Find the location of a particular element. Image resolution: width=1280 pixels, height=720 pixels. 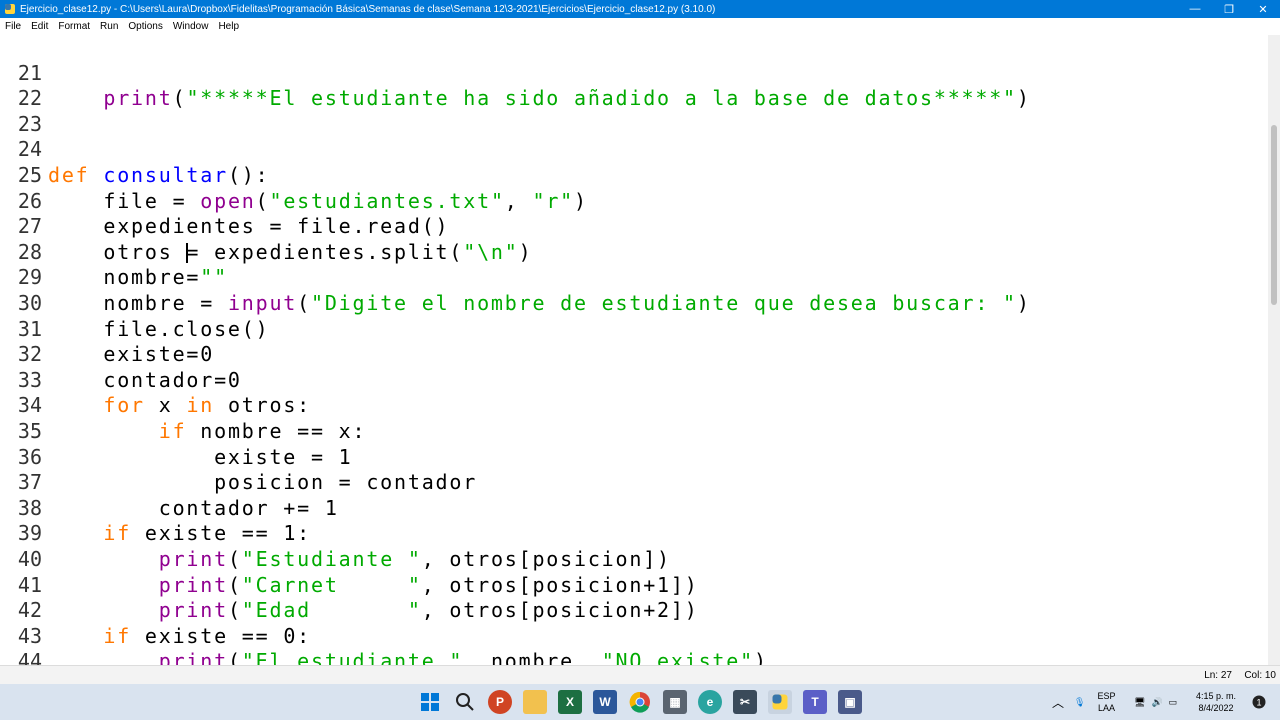

file-explorer-icon is located at coordinates (535, 702).